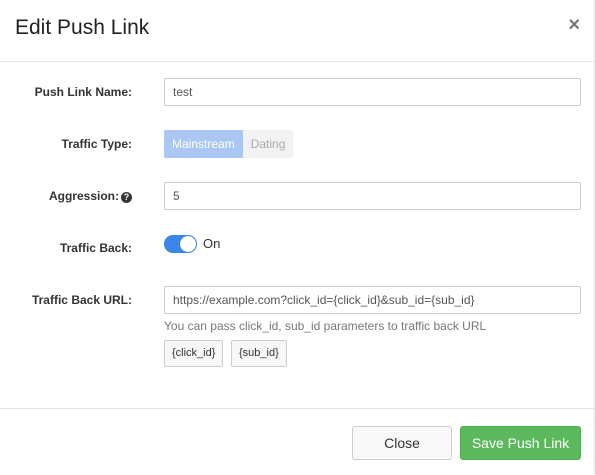 This screenshot has height=475, width=595. Describe the element at coordinates (402, 443) in the screenshot. I see `close-button: Close` at that location.